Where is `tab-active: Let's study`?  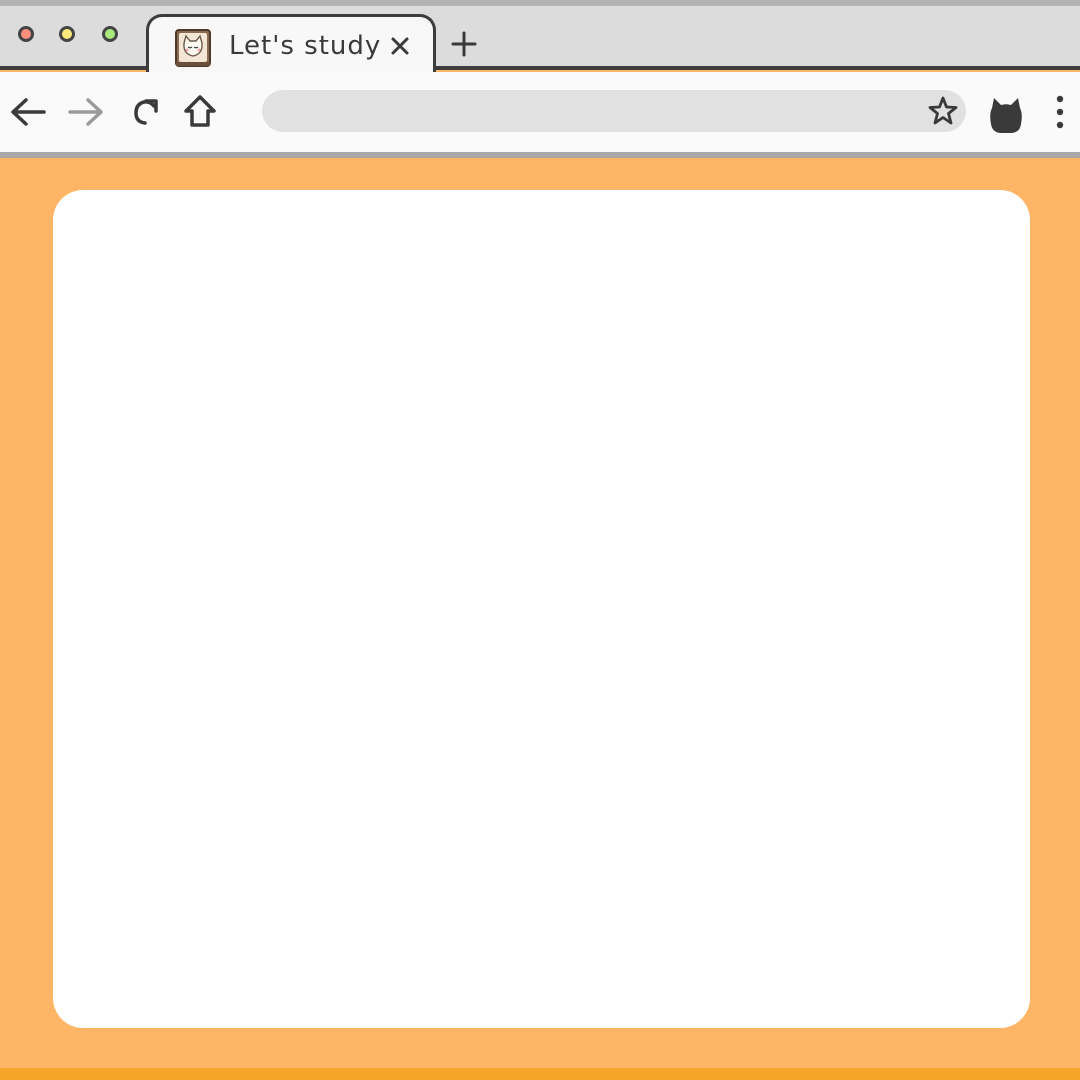 tab-active: Let's study is located at coordinates (291, 45).